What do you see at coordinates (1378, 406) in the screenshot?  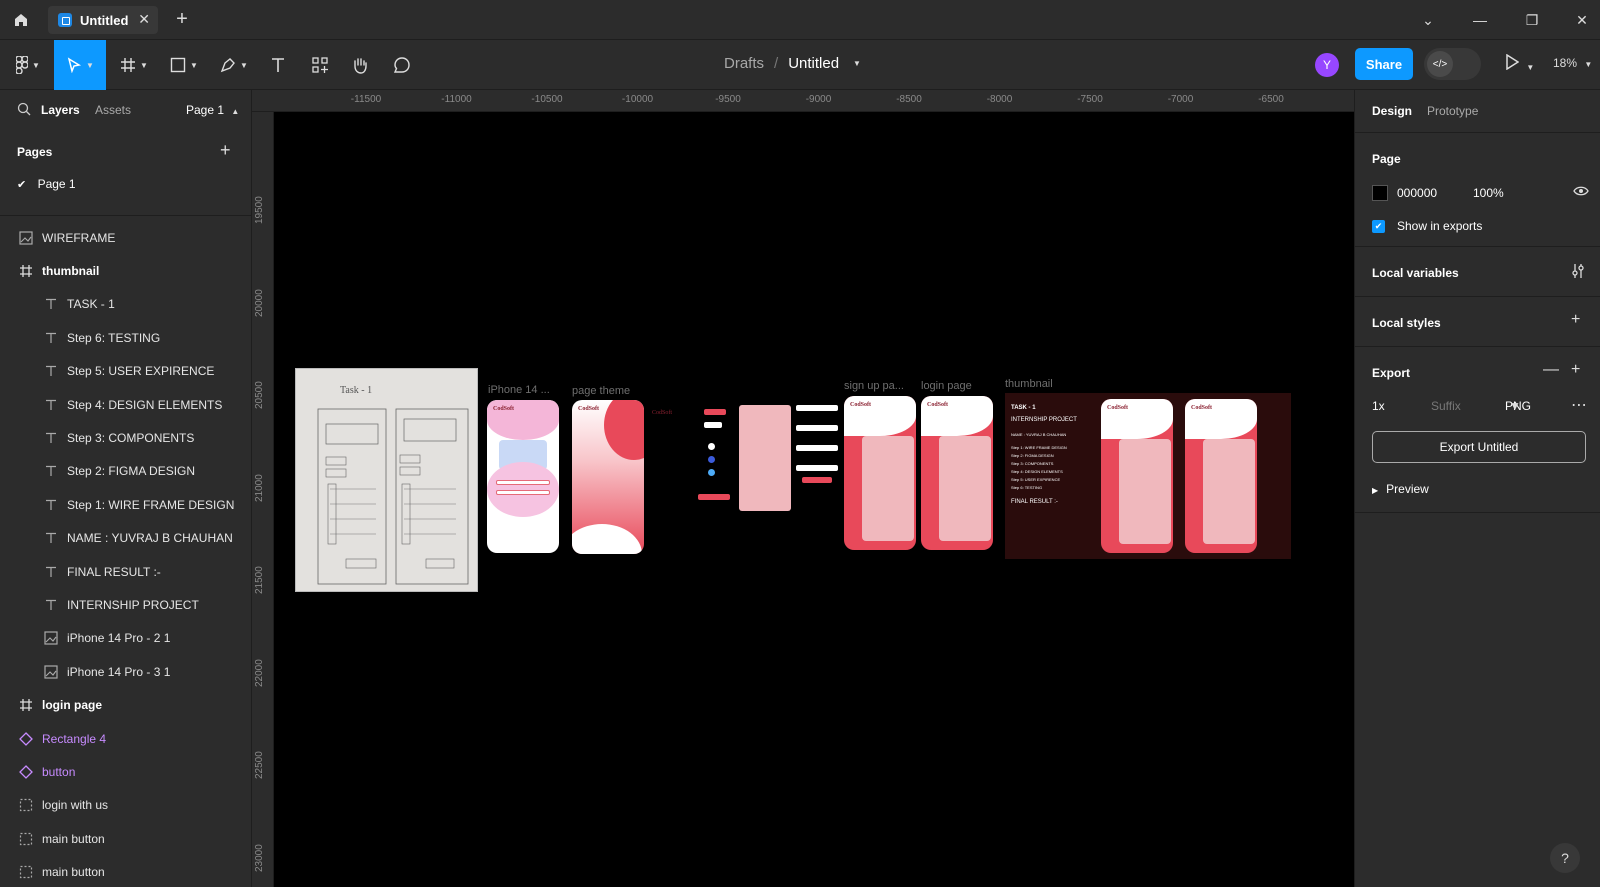 I see `export-scale: 1x` at bounding box center [1378, 406].